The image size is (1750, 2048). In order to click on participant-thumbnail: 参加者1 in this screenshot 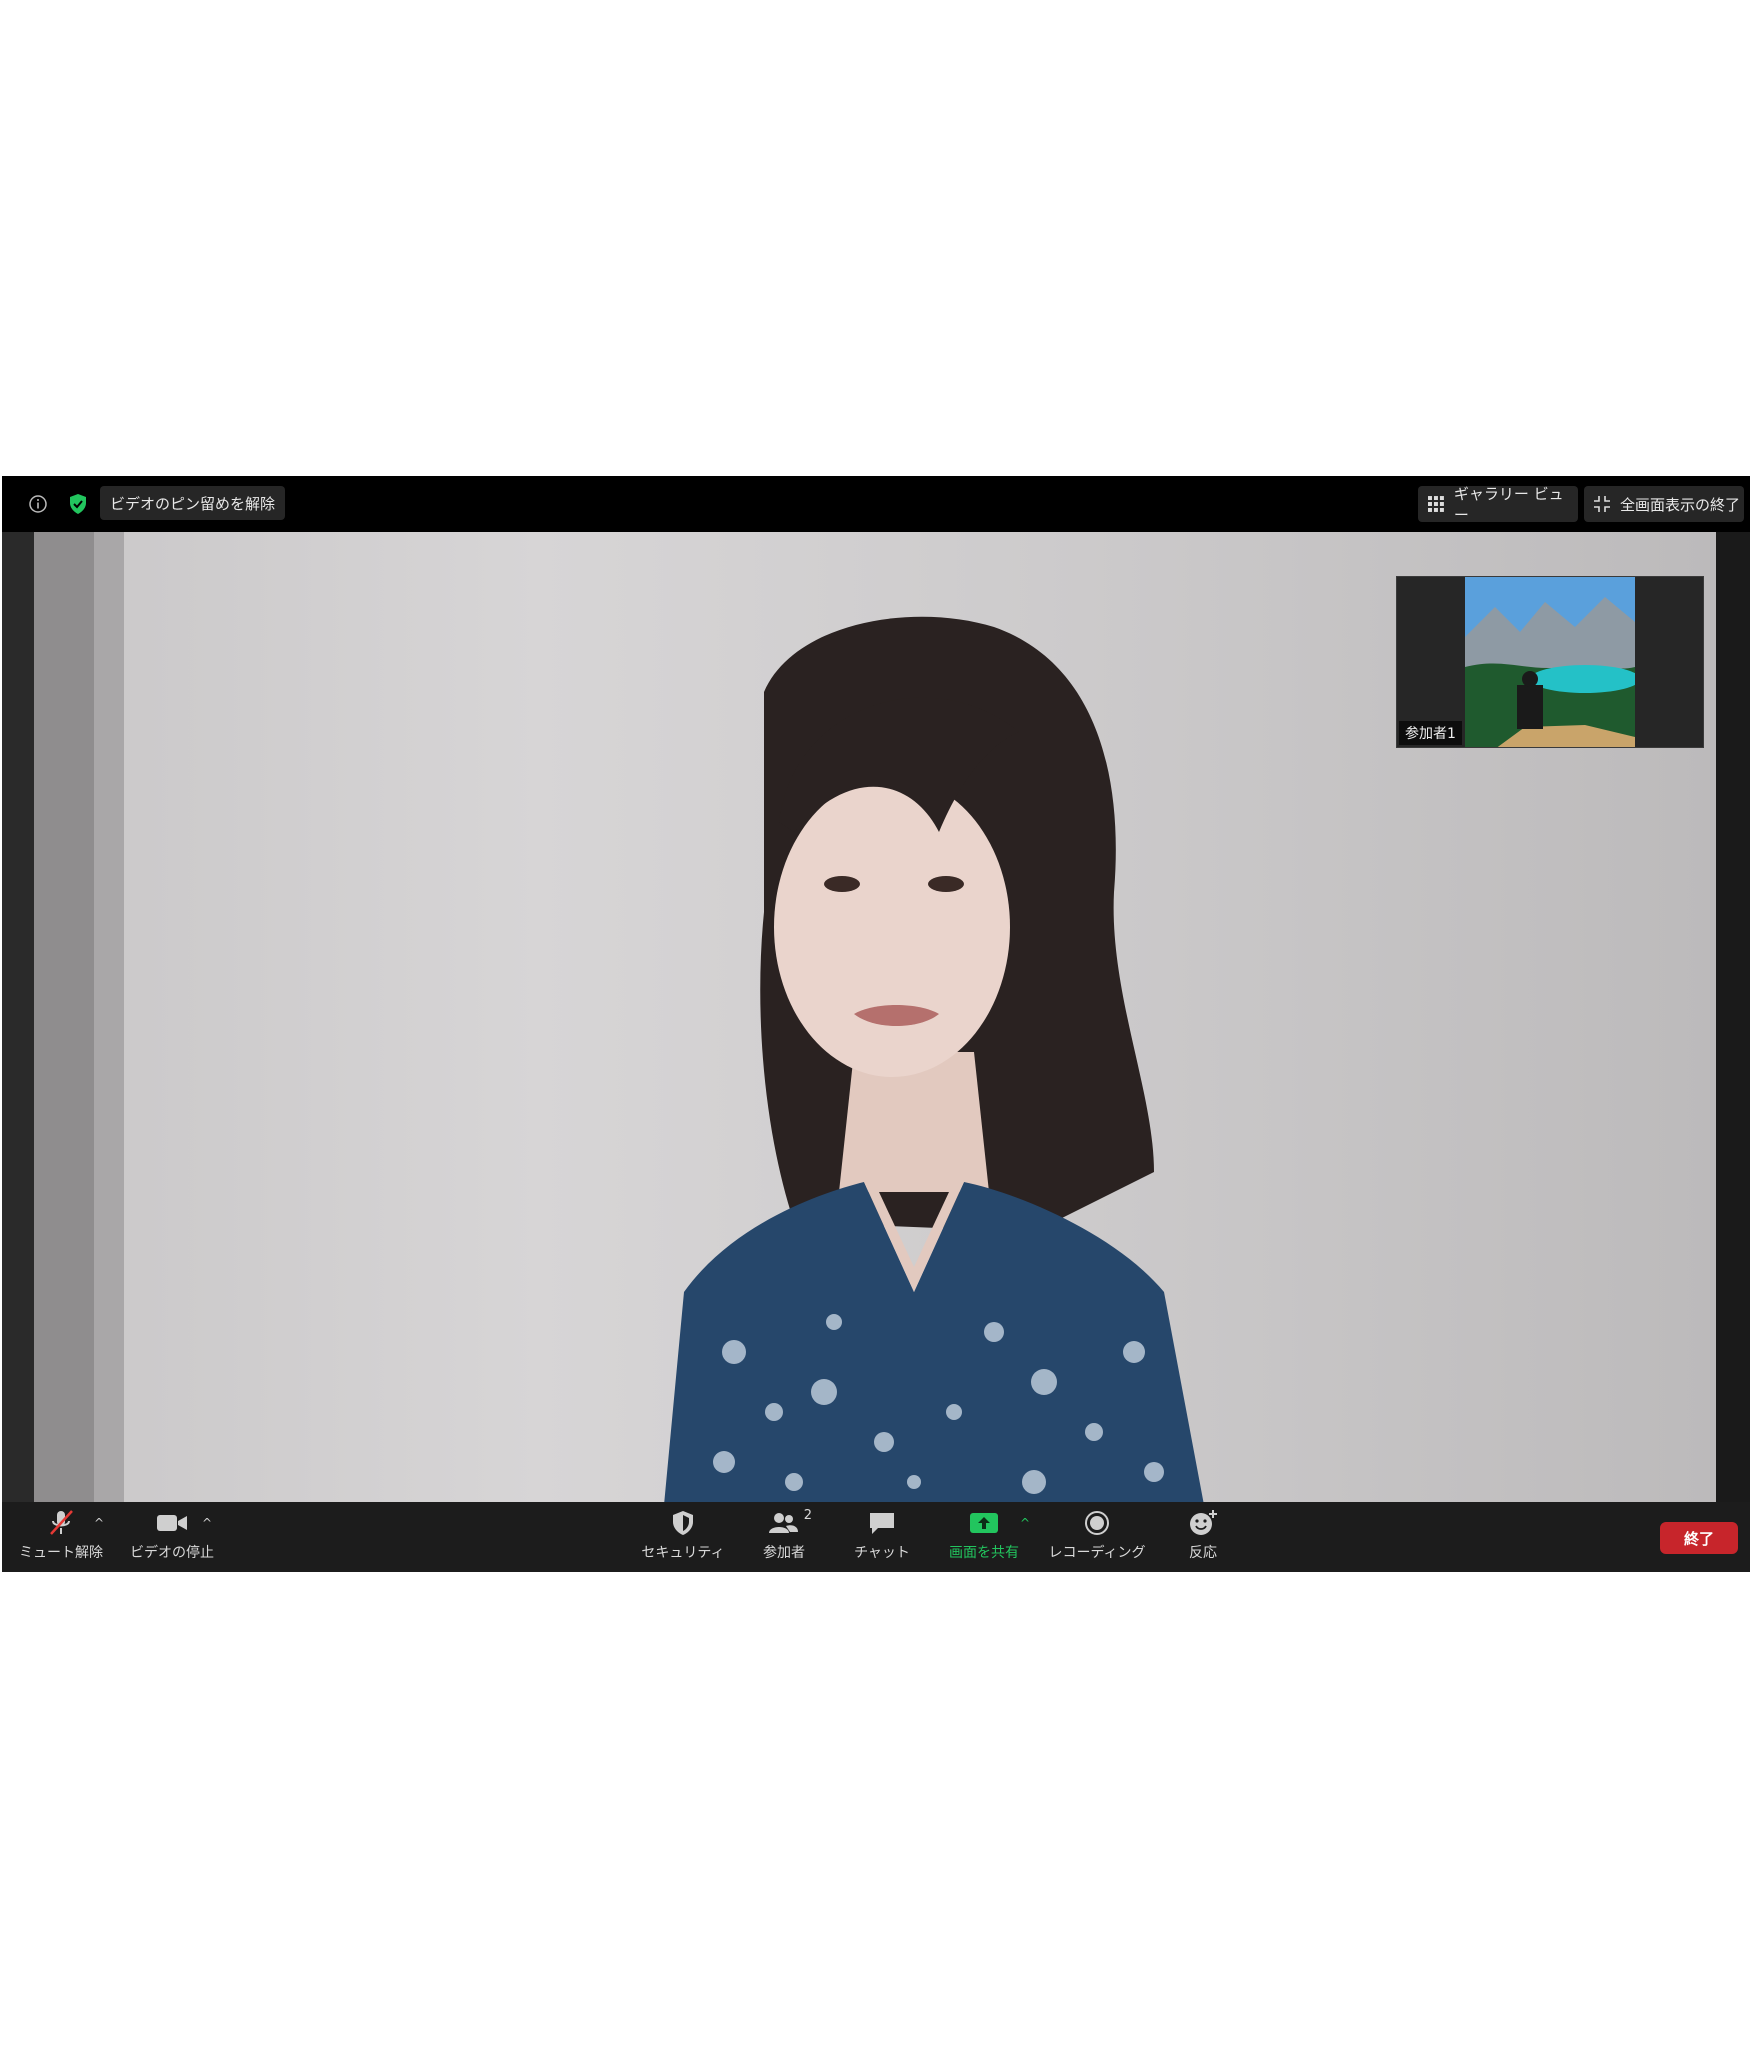, I will do `click(1550, 662)`.